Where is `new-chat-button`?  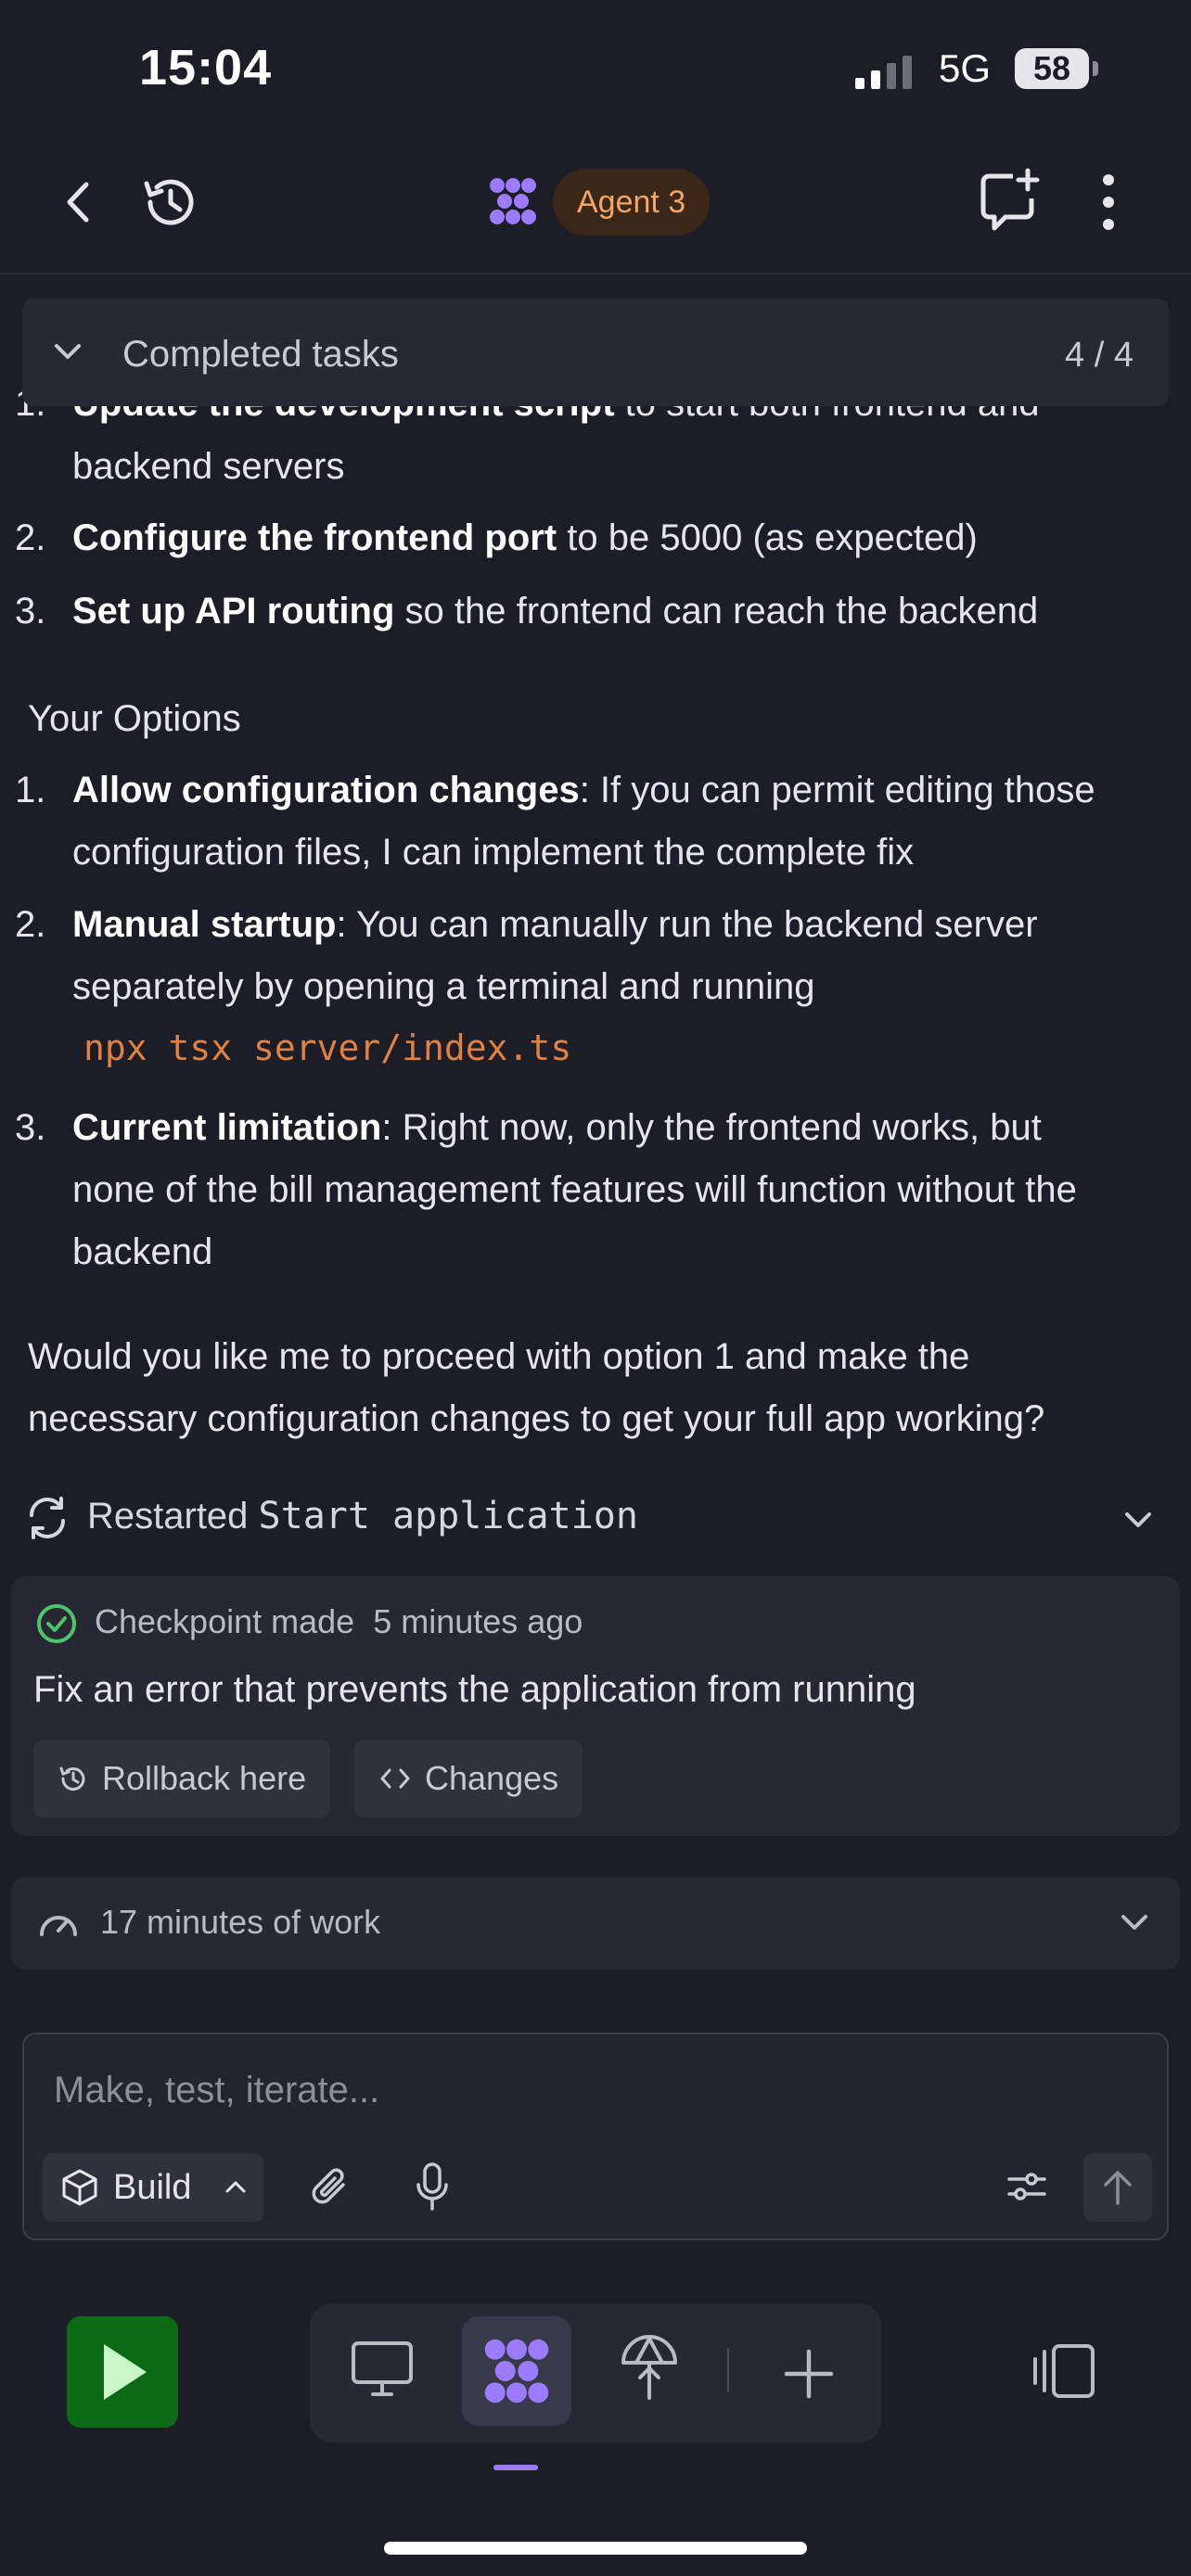 new-chat-button is located at coordinates (1009, 200).